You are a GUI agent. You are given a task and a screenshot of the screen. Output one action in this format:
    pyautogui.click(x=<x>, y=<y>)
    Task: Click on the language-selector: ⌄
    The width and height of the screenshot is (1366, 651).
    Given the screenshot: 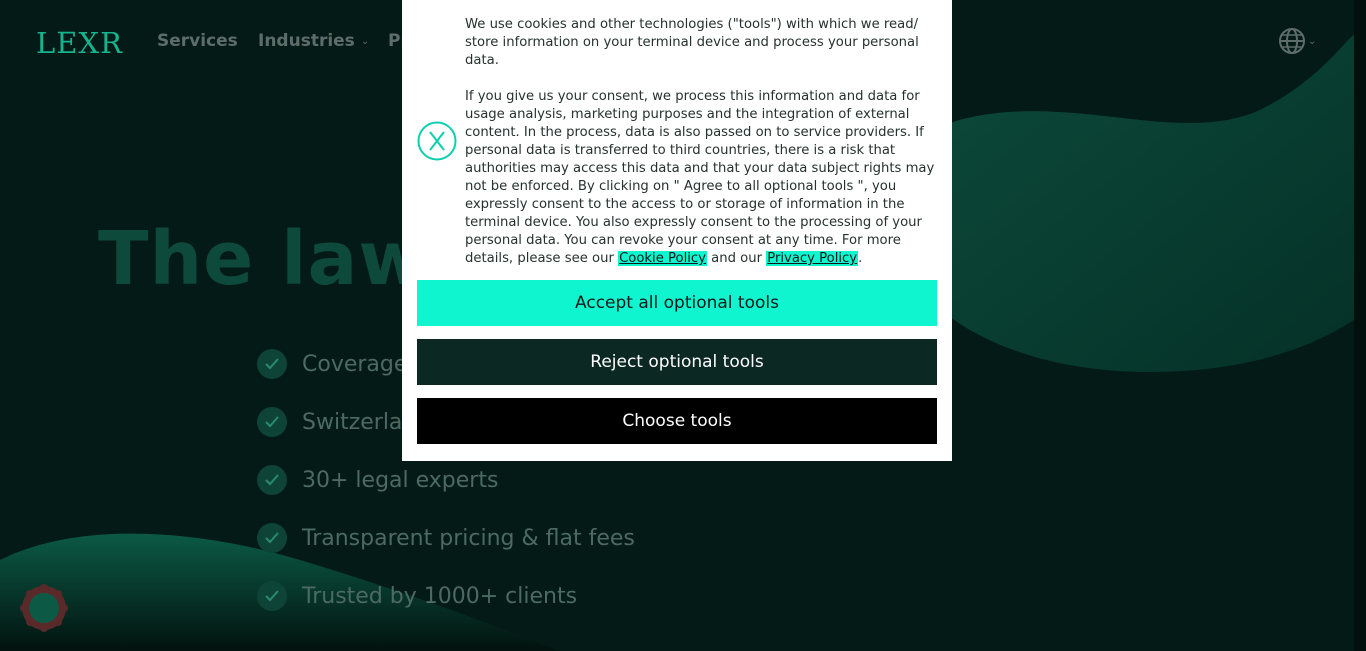 What is the action you would take?
    pyautogui.click(x=1297, y=41)
    